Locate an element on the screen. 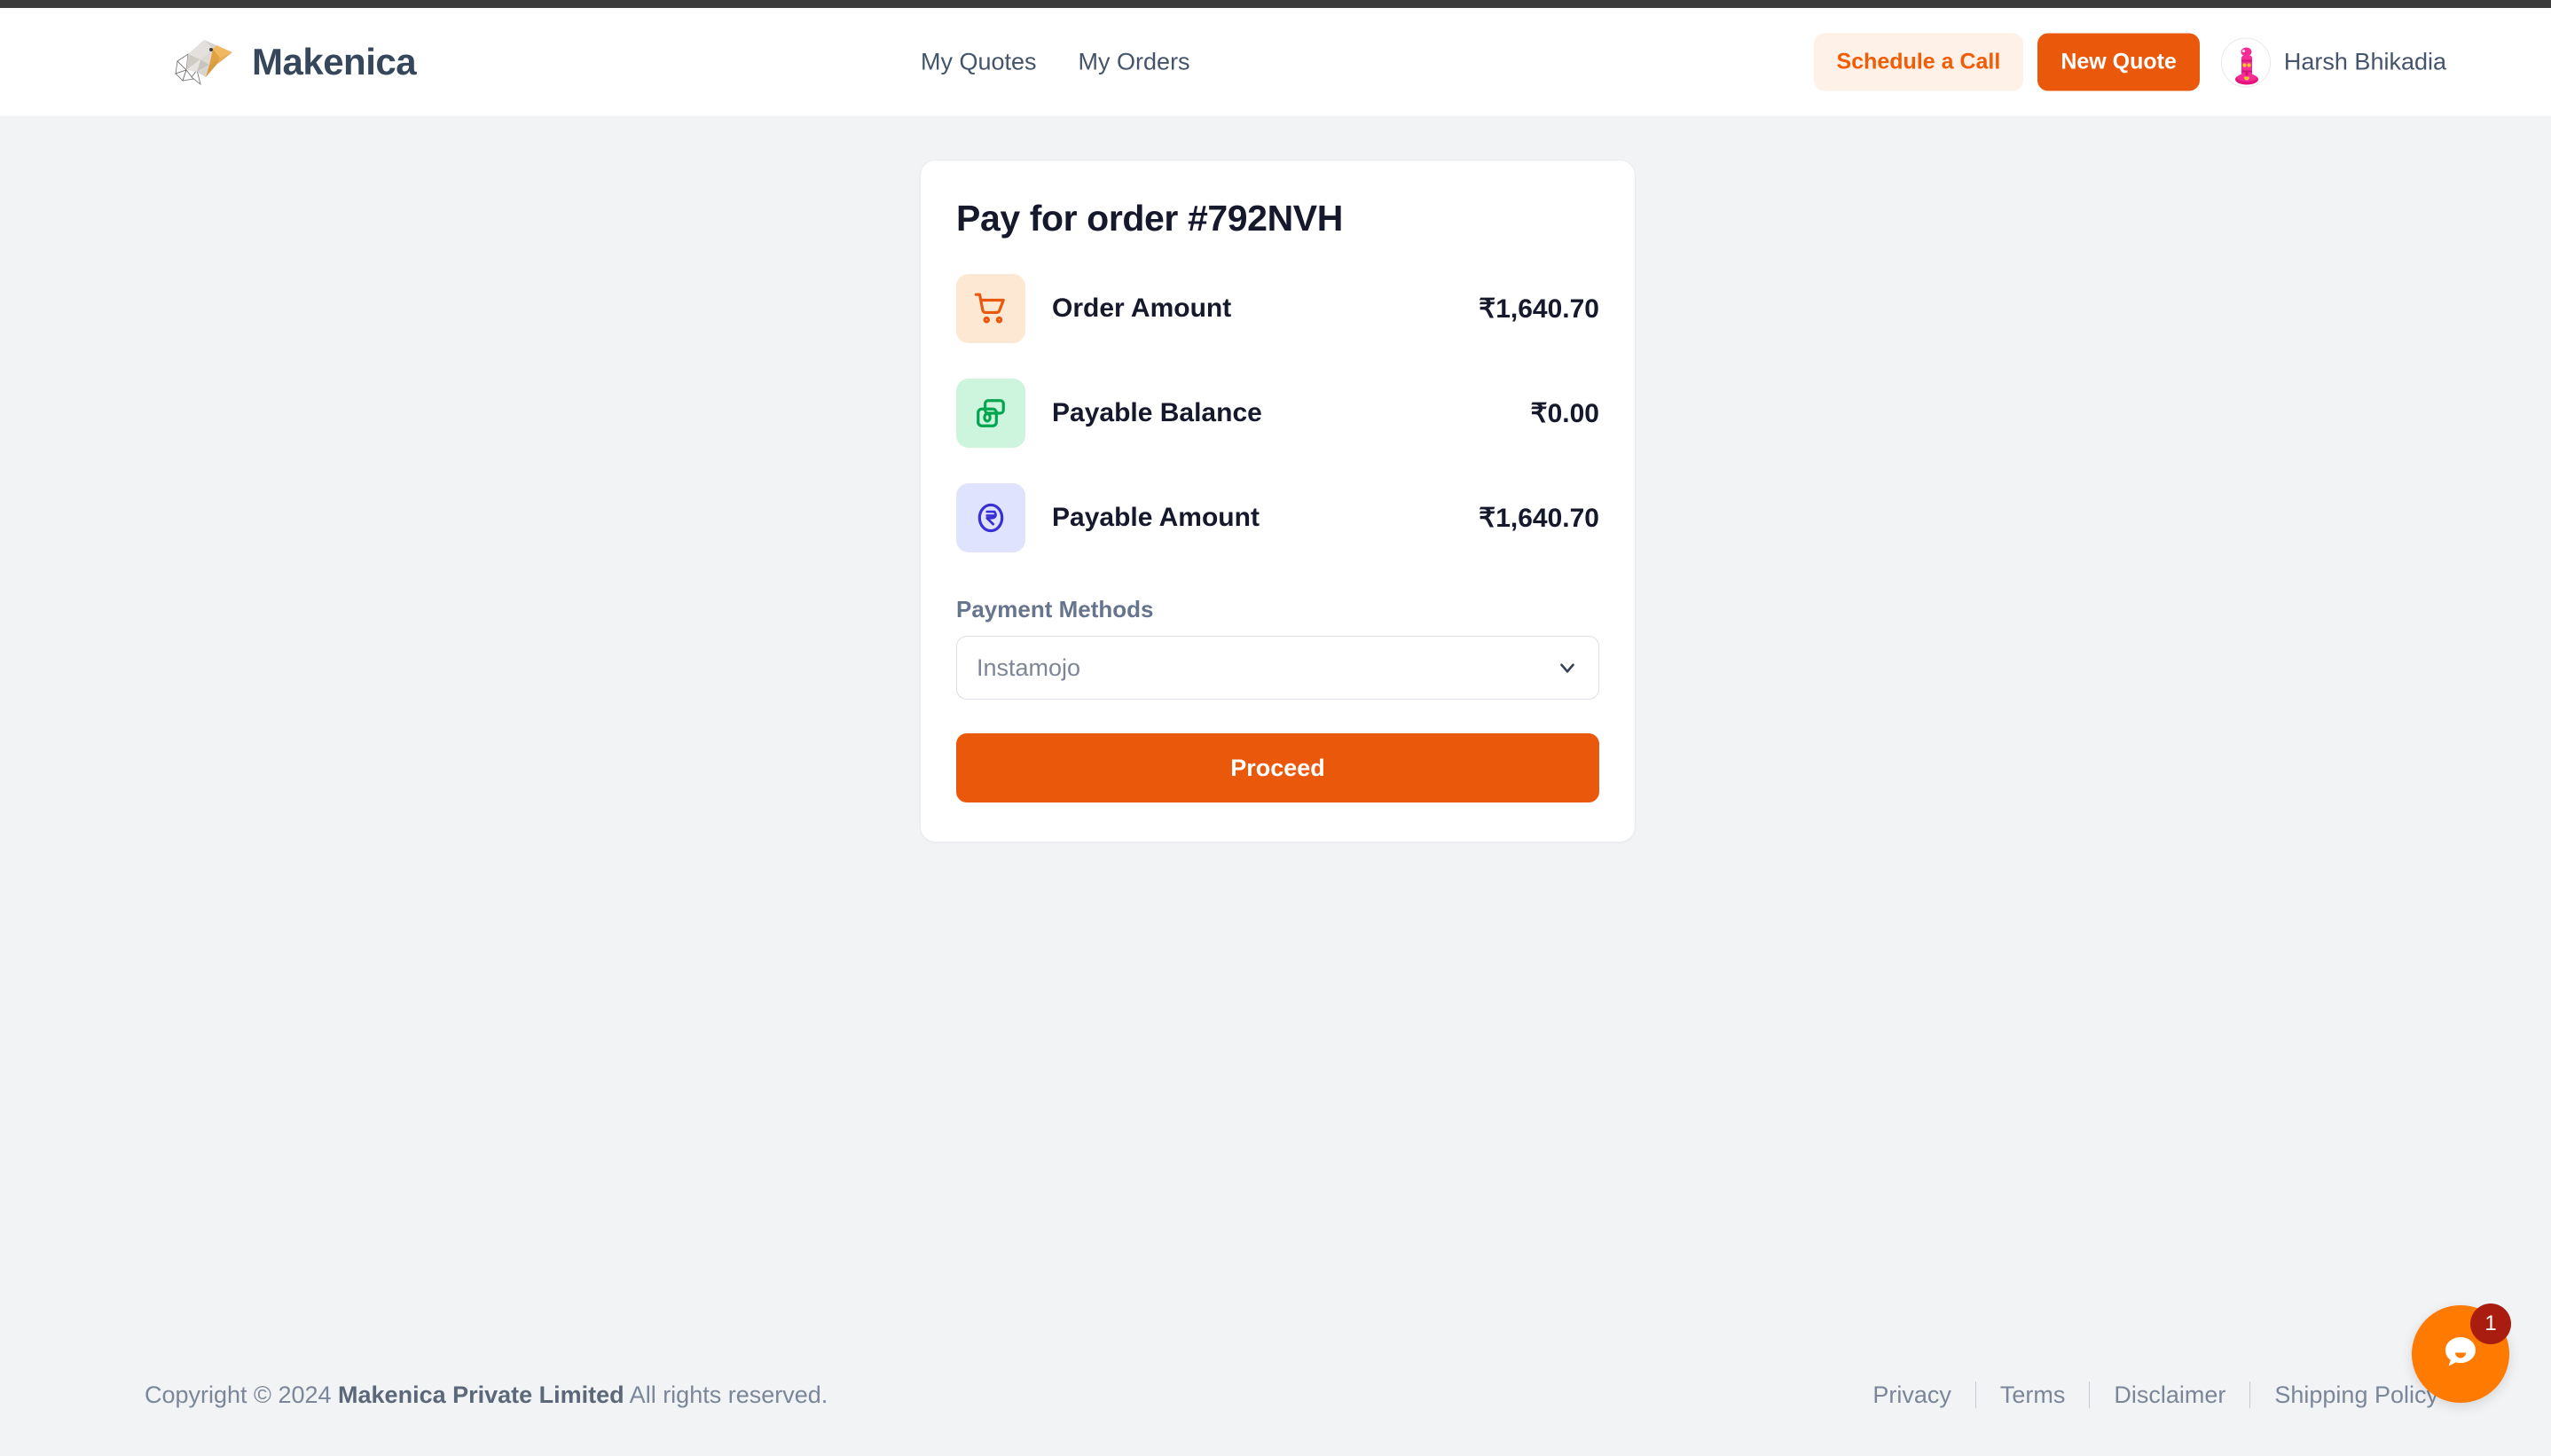  page-title: Pay for order #792NVH is located at coordinates (1149, 218).